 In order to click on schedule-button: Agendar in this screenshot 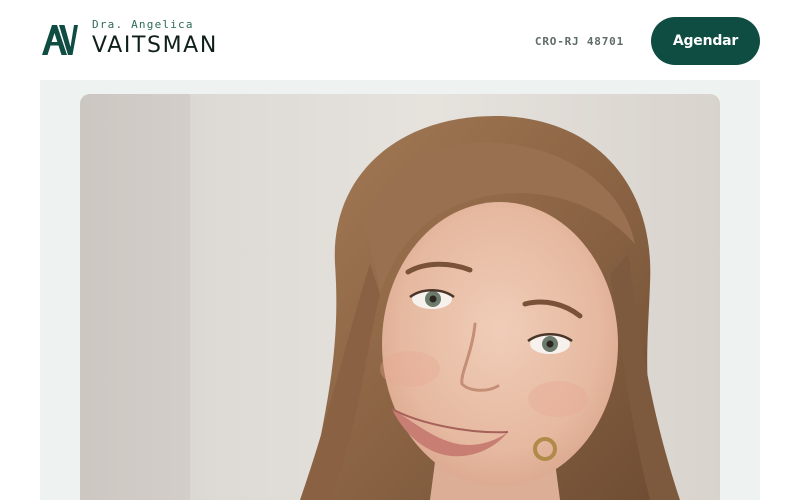, I will do `click(705, 41)`.